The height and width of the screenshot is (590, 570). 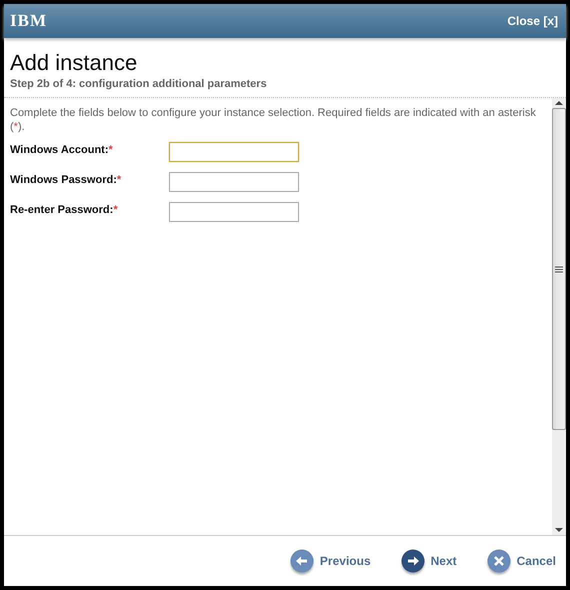 I want to click on next-button: Next, so click(x=428, y=561).